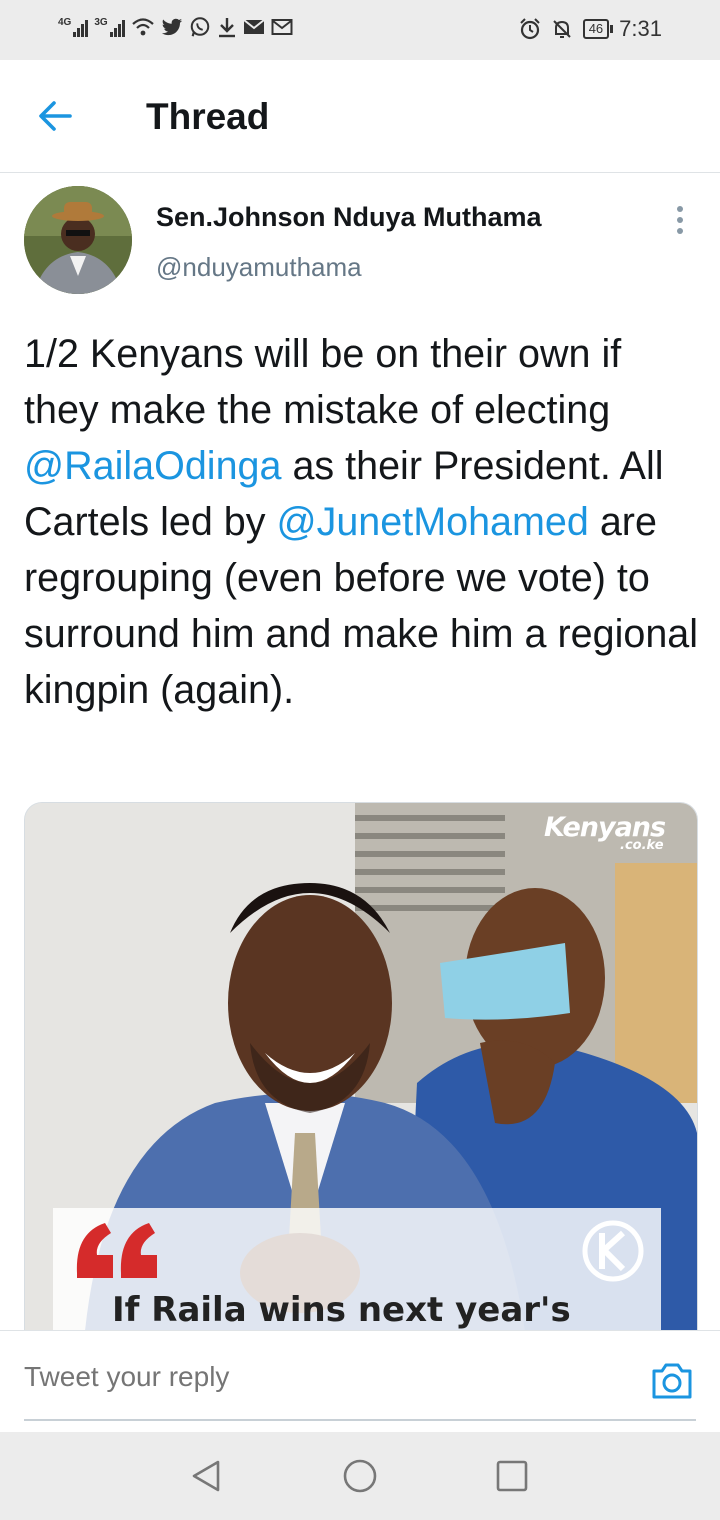 The image size is (720, 1520). What do you see at coordinates (680, 221) in the screenshot?
I see `more-options-icon` at bounding box center [680, 221].